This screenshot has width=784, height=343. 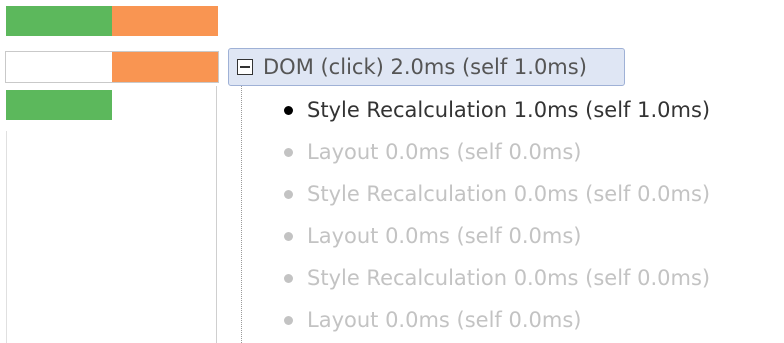 I want to click on timeline-bar-dom-click, so click(x=112, y=67).